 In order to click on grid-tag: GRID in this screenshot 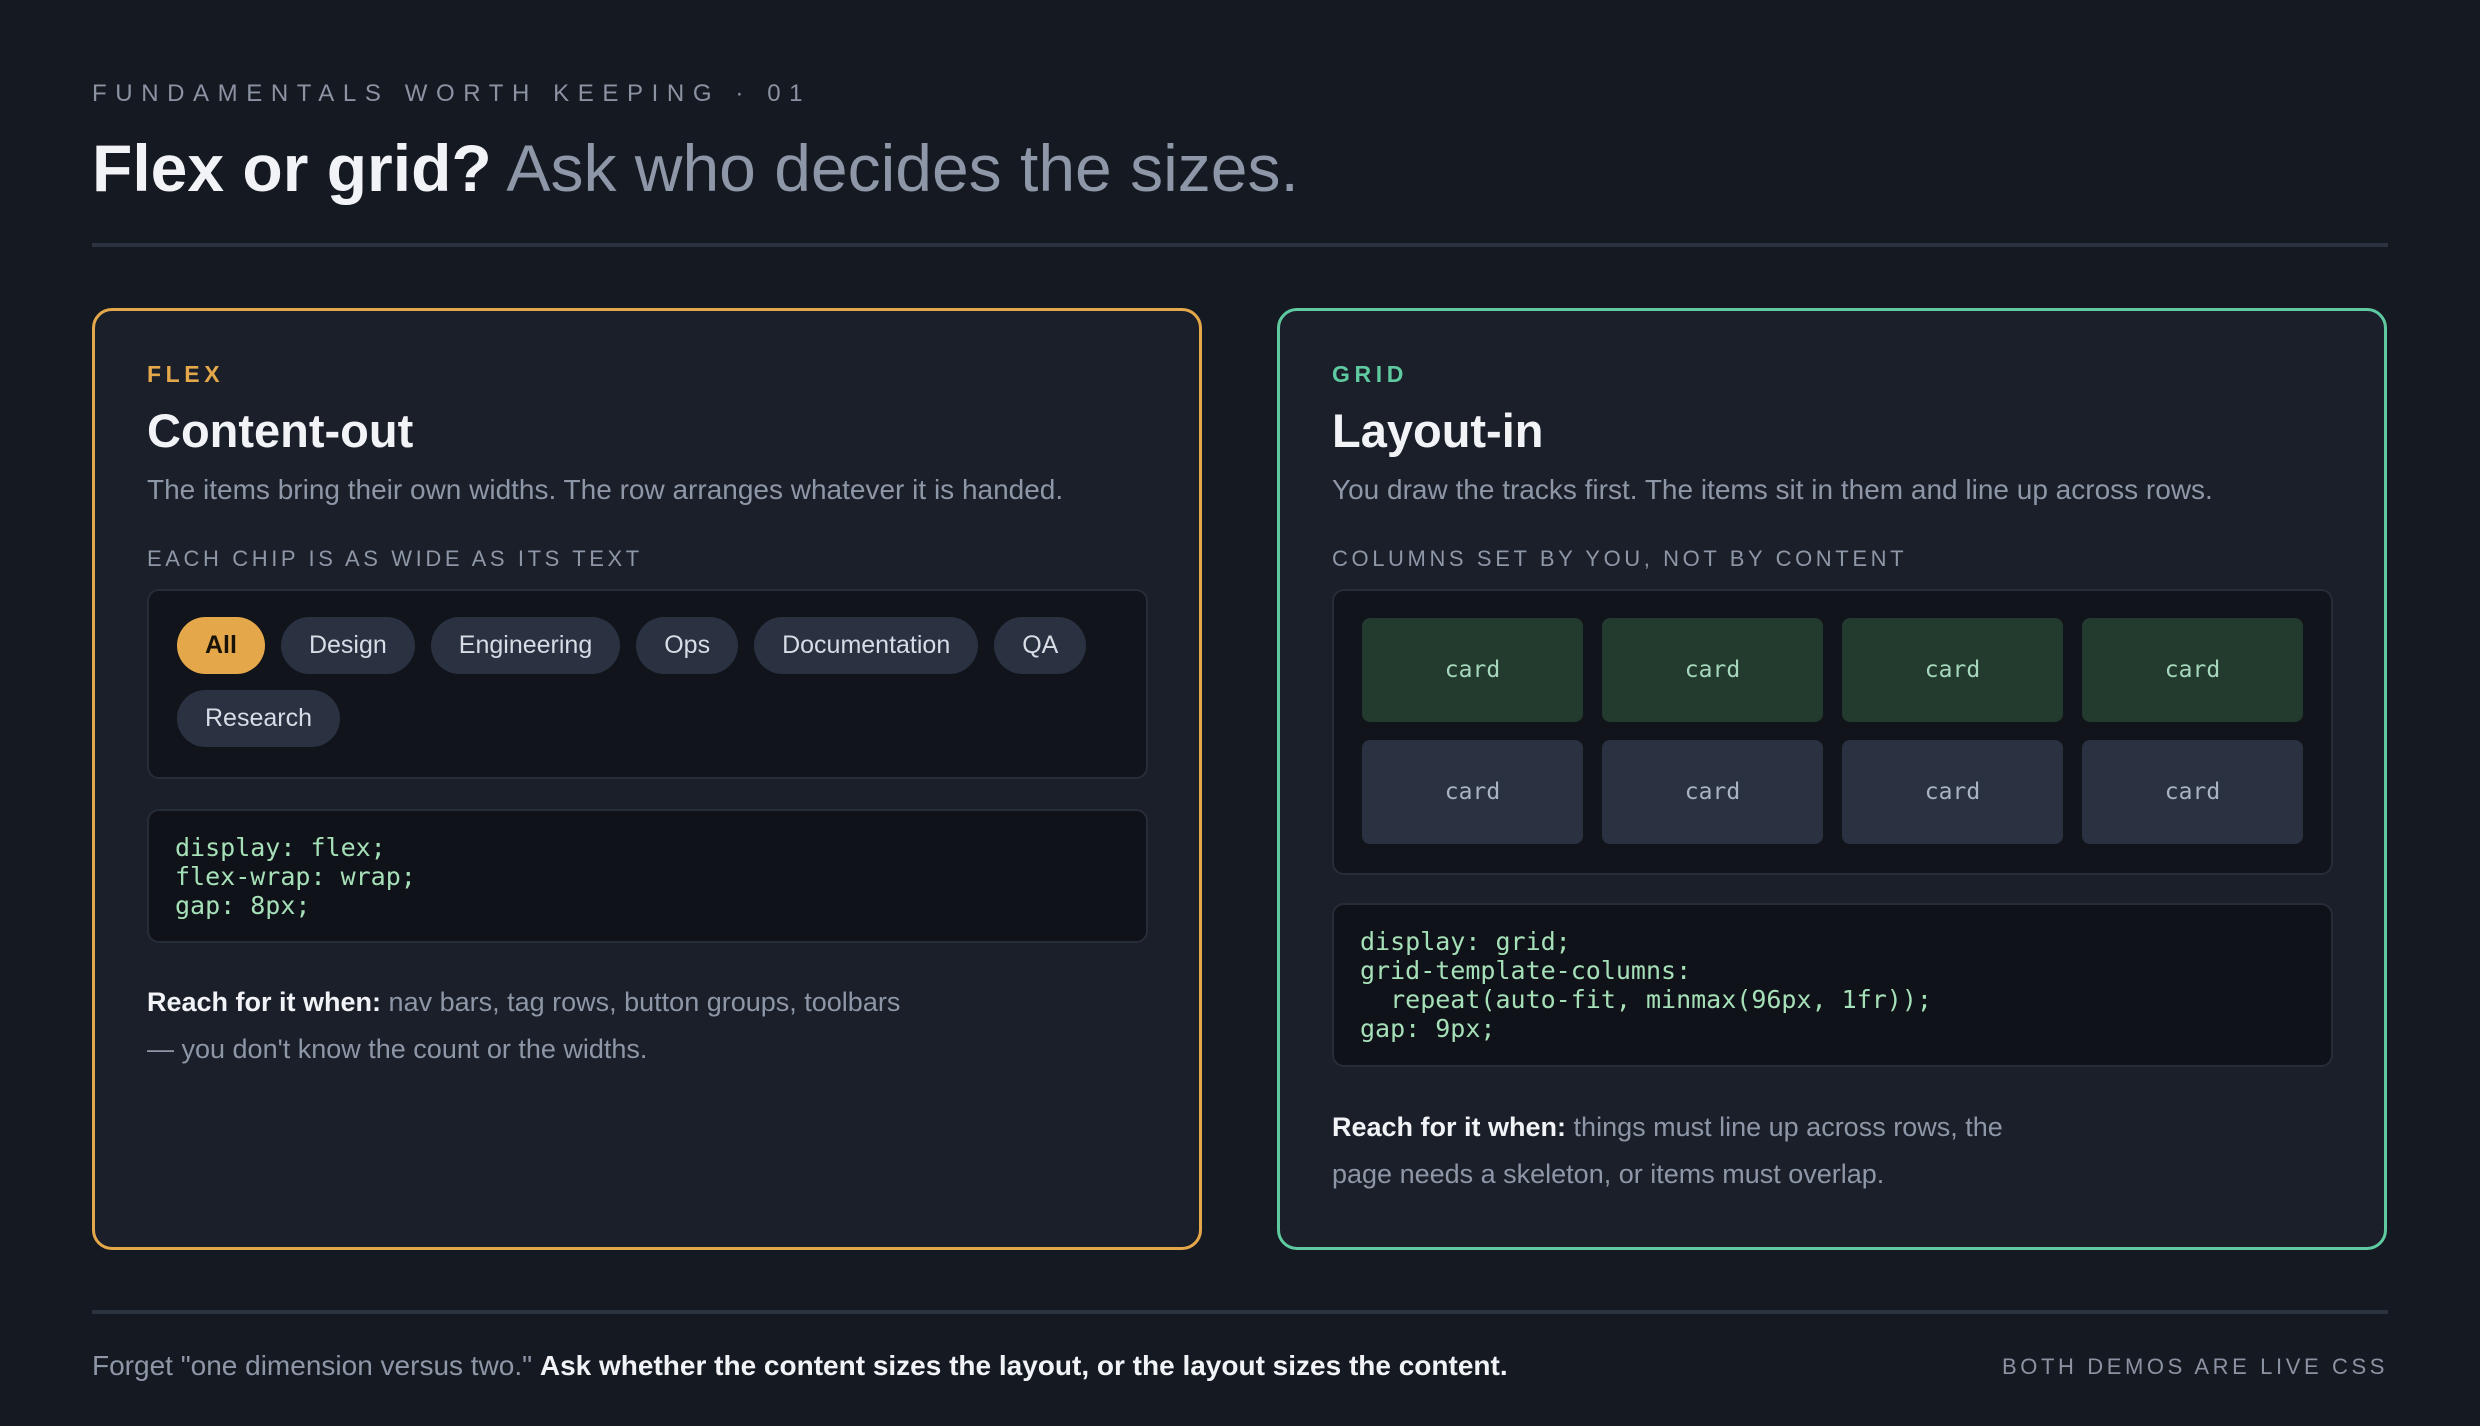, I will do `click(1370, 374)`.